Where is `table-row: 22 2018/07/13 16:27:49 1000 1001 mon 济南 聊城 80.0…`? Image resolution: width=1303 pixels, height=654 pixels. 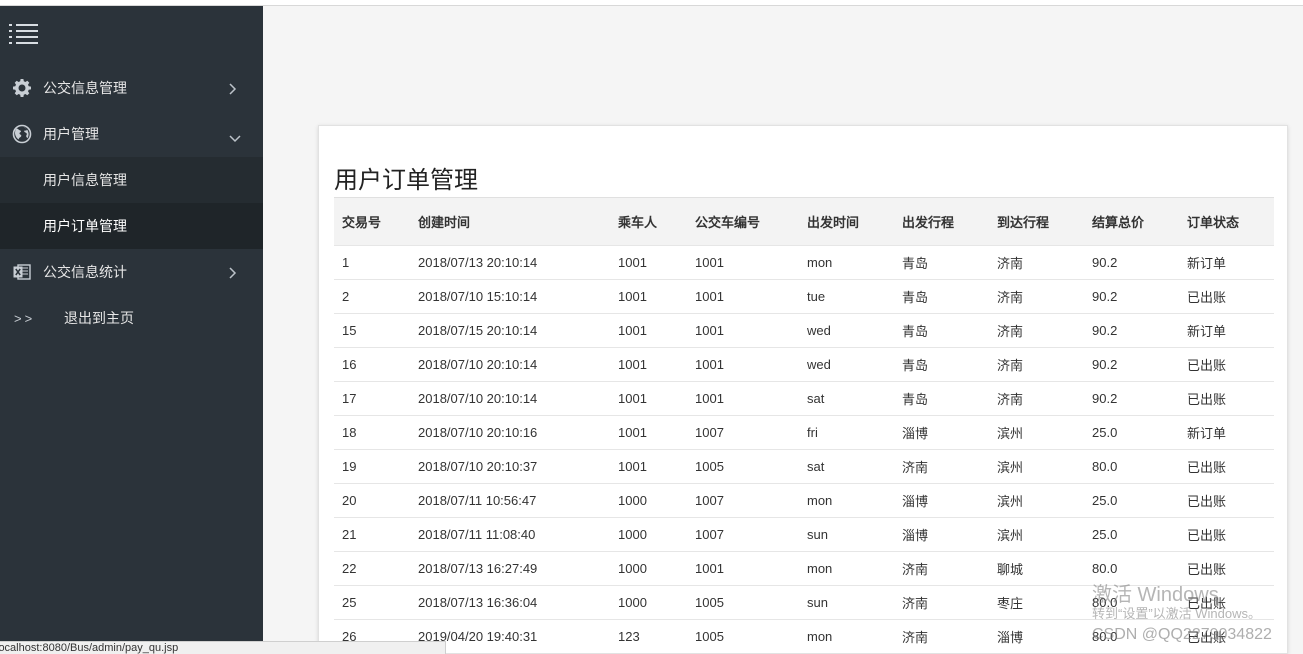
table-row: 22 2018/07/13 16:27:49 1000 1001 mon 济南 聊城 80.0… is located at coordinates (804, 568).